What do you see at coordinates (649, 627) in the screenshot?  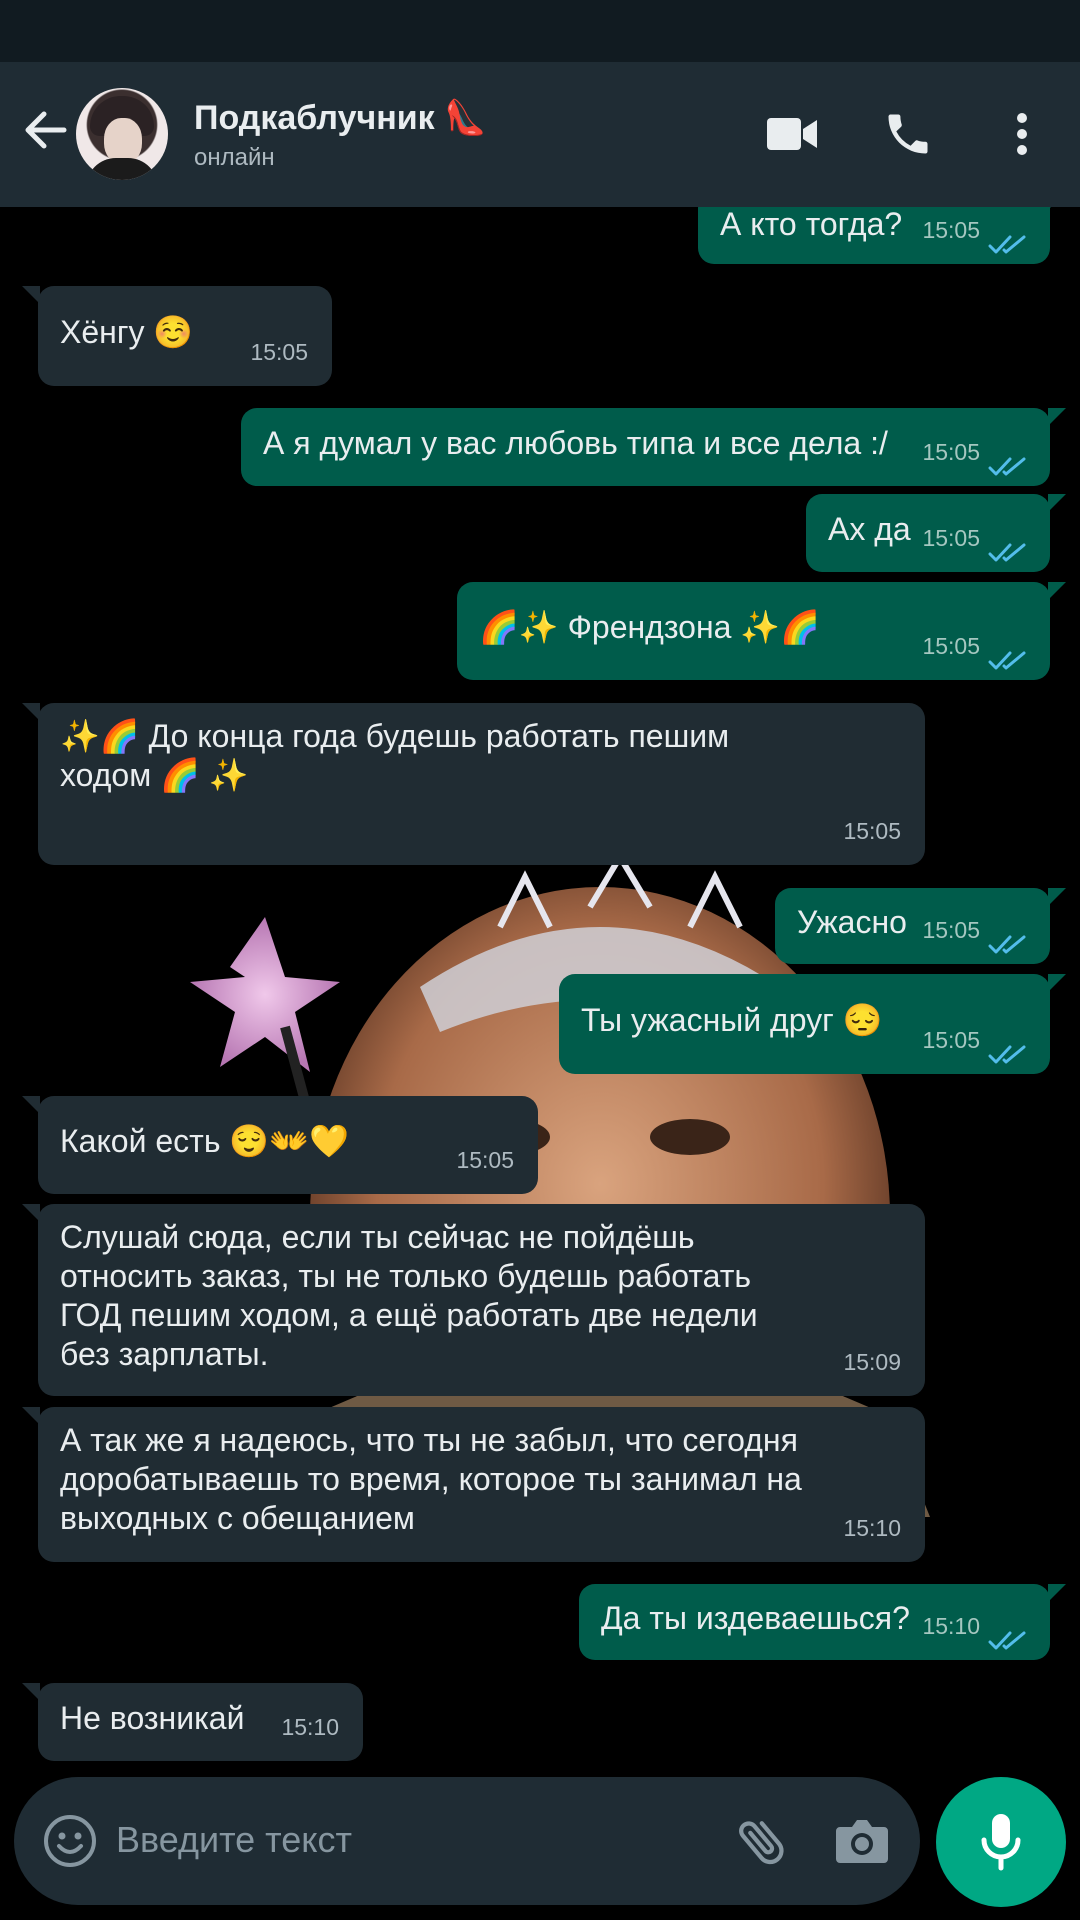 I see `message-text: 🌈✨ Френдзона ✨🌈` at bounding box center [649, 627].